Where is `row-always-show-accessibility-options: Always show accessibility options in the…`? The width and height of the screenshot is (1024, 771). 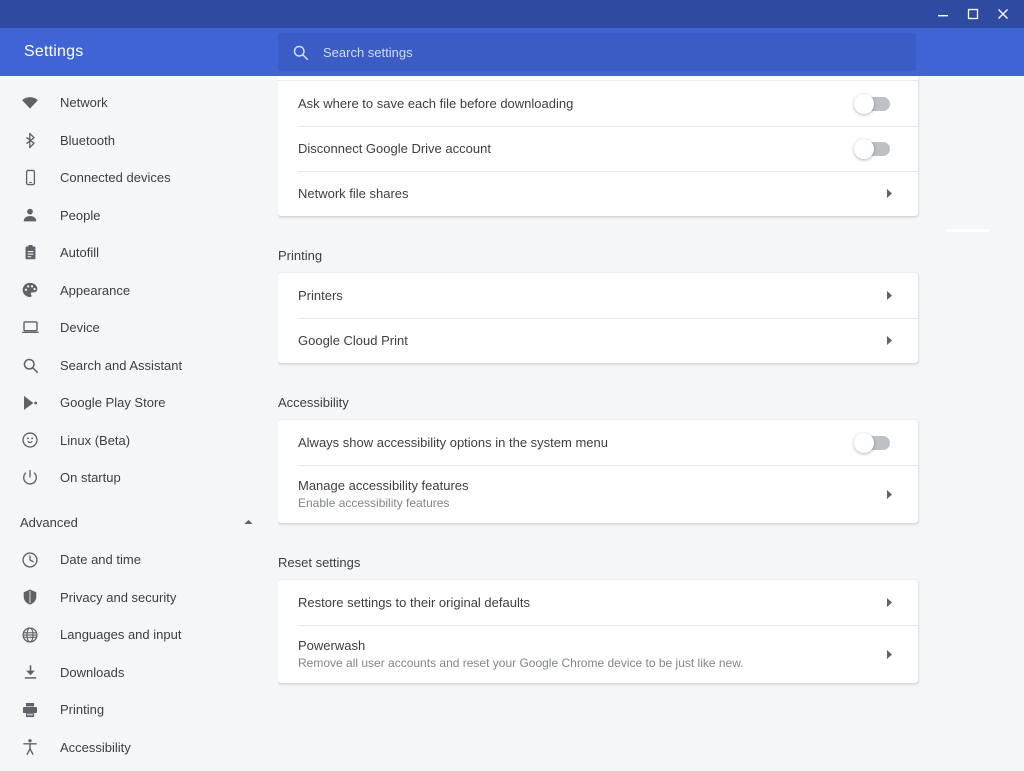
row-always-show-accessibility-options: Always show accessibility options in the… is located at coordinates (598, 442).